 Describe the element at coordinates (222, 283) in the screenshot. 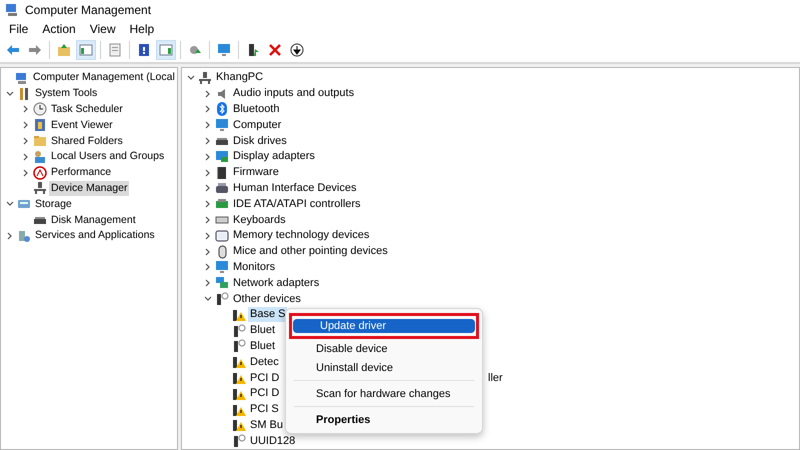

I see `network-icon` at that location.